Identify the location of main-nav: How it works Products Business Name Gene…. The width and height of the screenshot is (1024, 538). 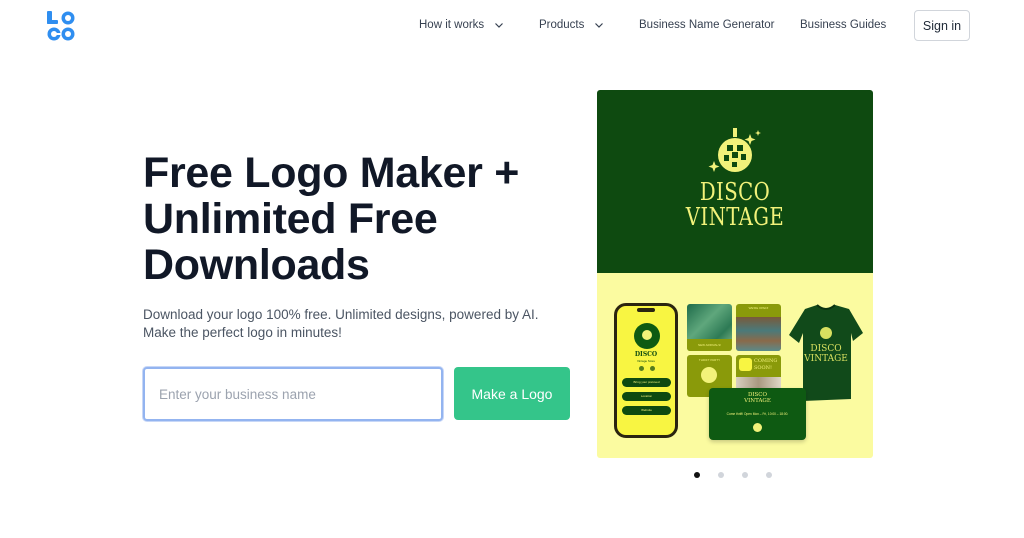
(666, 25).